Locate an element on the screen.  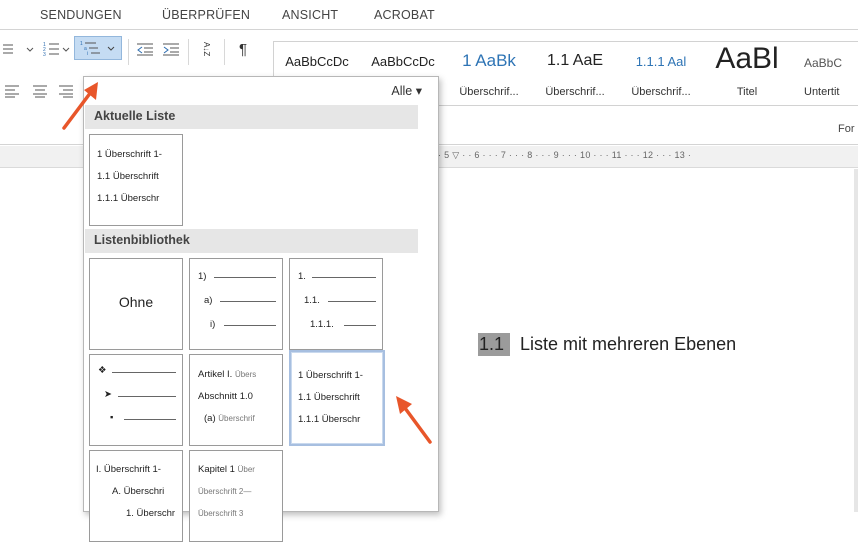
document-heading: 1.1 Liste mit mehreren Ebenen is located at coordinates (607, 344).